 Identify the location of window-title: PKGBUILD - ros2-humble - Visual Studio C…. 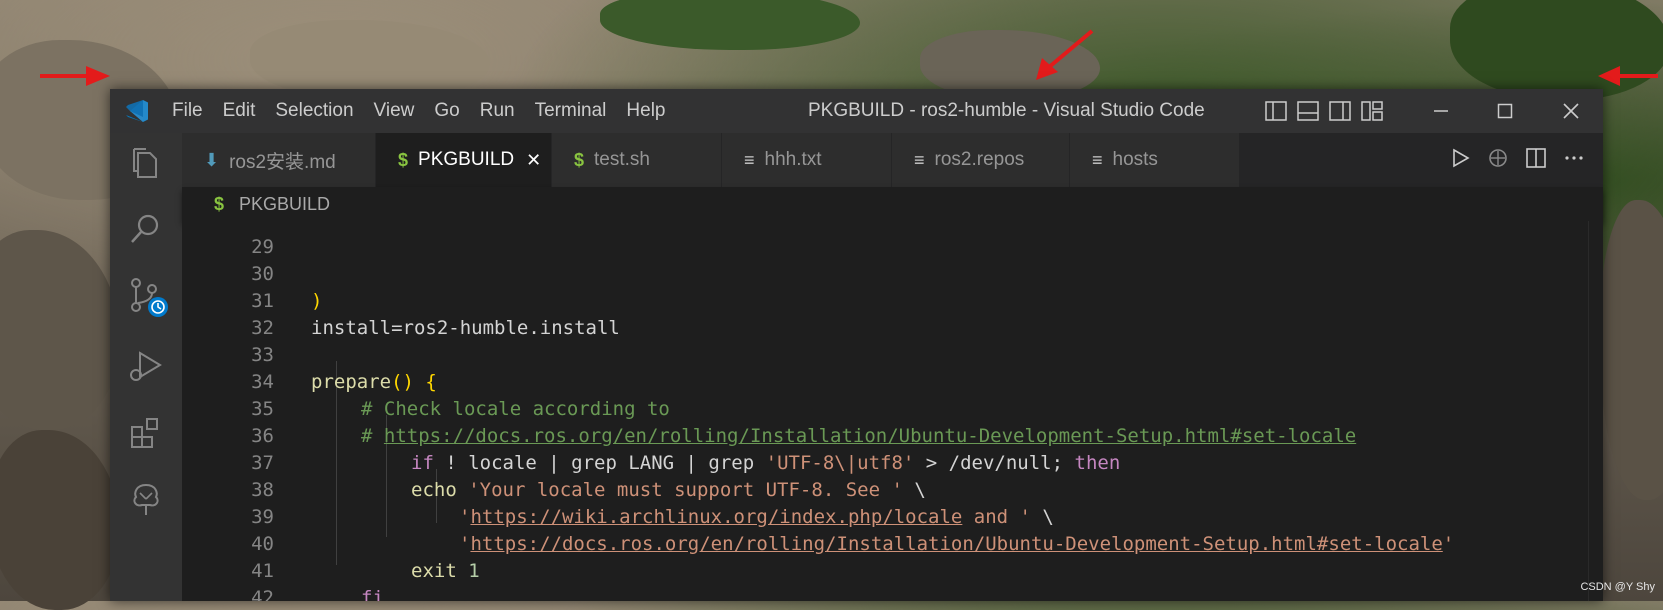
(1006, 110).